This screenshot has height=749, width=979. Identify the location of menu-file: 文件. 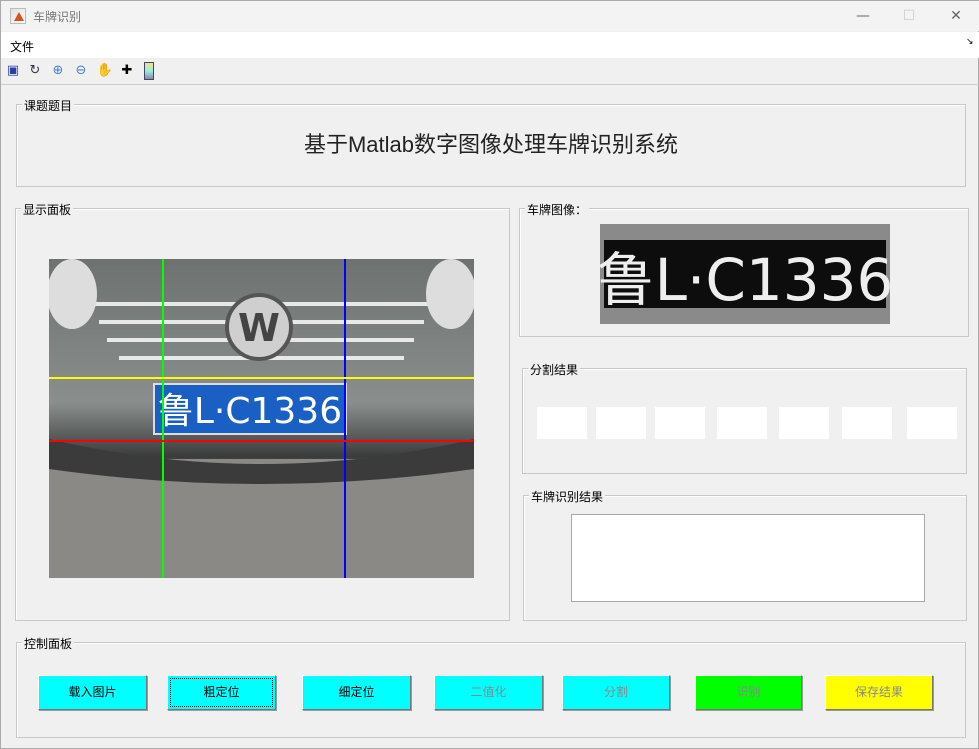
(22, 46).